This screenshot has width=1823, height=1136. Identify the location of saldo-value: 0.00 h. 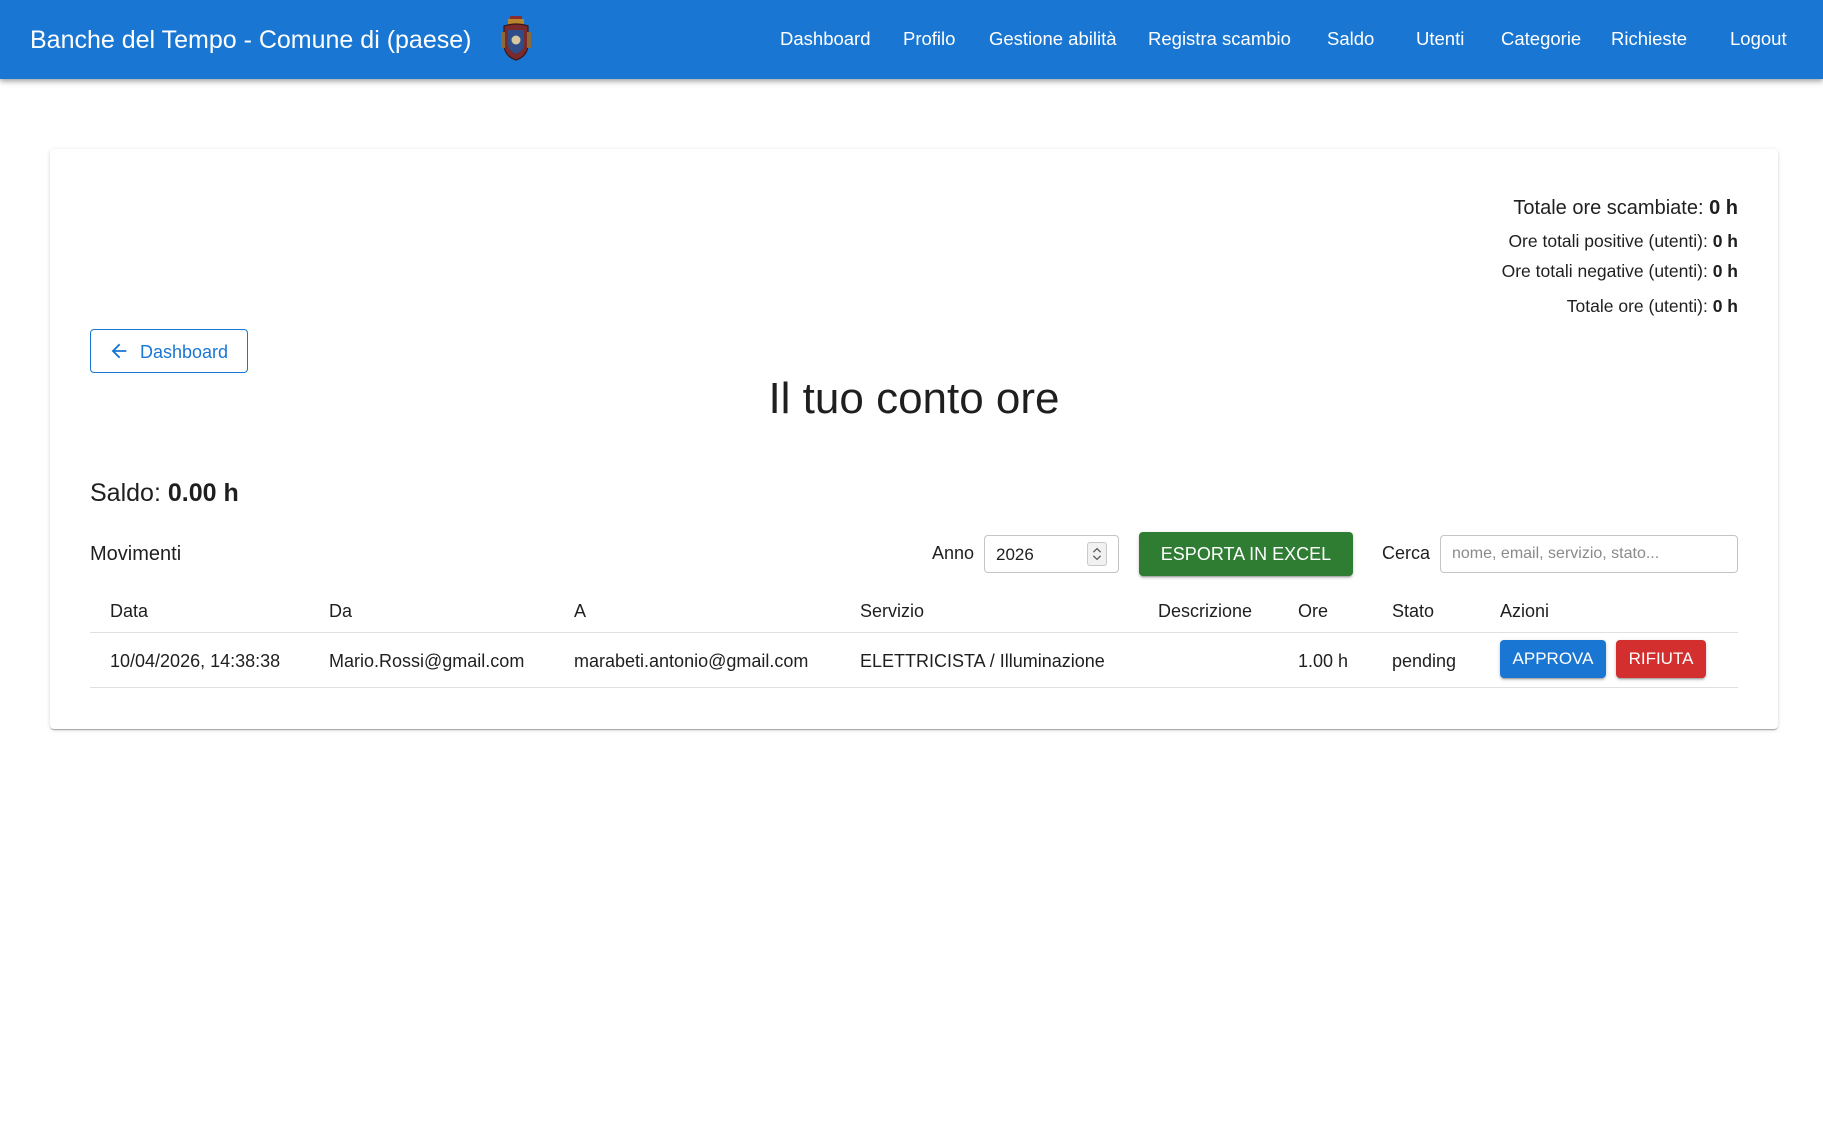
(203, 493).